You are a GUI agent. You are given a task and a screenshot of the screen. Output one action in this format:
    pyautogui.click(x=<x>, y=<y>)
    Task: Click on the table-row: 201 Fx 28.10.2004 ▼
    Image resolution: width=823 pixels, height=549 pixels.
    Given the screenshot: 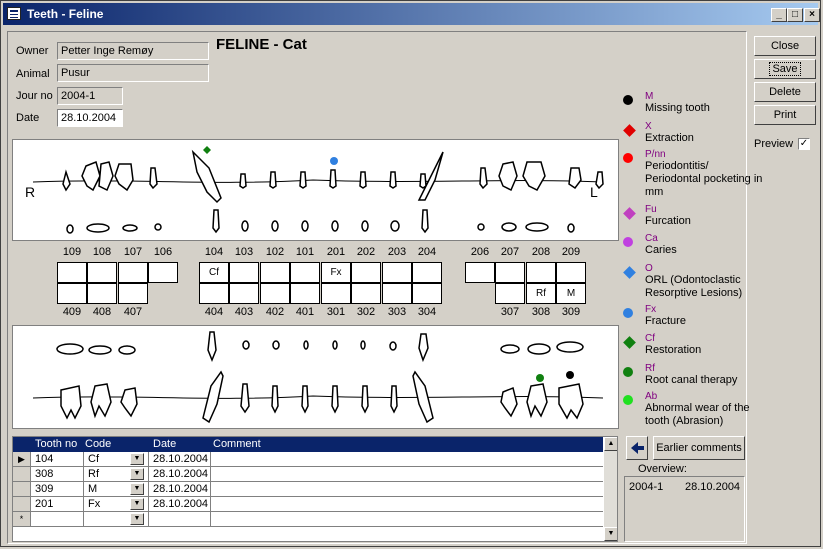 What is the action you would take?
    pyautogui.click(x=308, y=504)
    